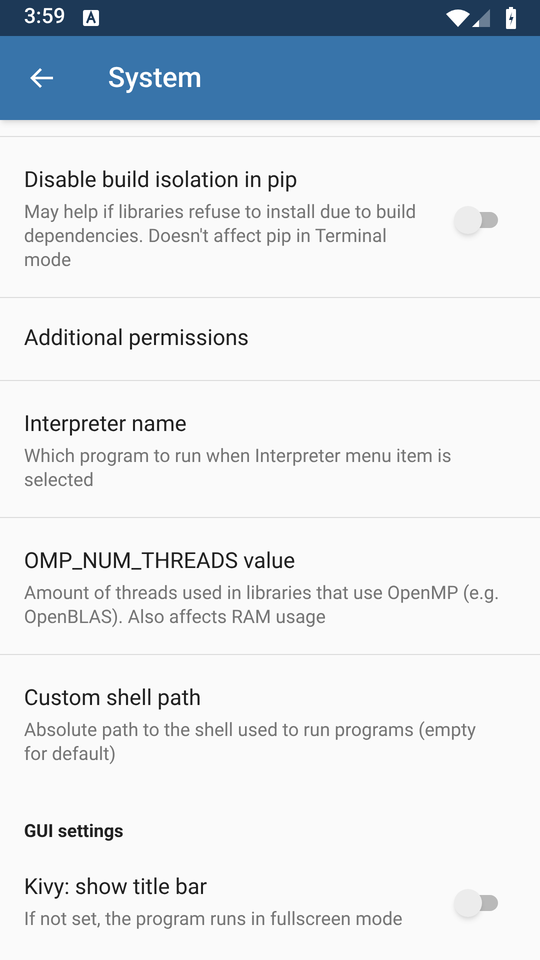 The height and width of the screenshot is (960, 540). I want to click on back-arrow-icon, so click(42, 78).